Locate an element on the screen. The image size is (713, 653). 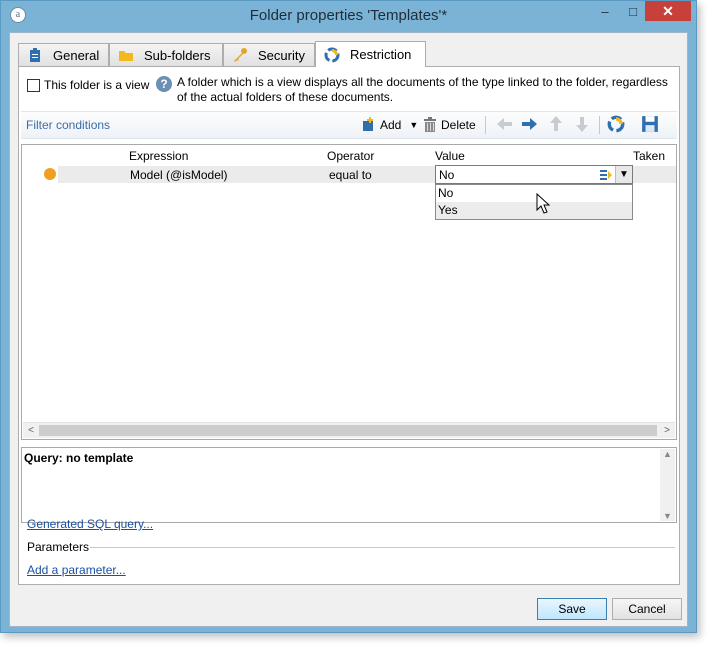
floppy-icon is located at coordinates (650, 125).